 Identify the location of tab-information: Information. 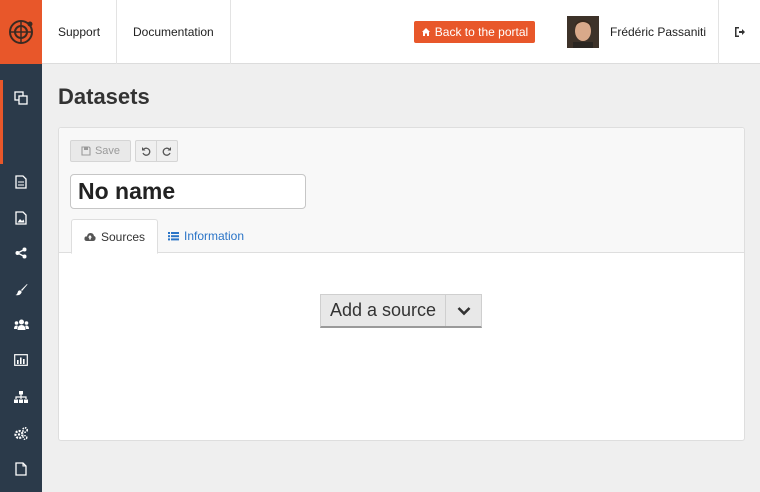
(206, 236).